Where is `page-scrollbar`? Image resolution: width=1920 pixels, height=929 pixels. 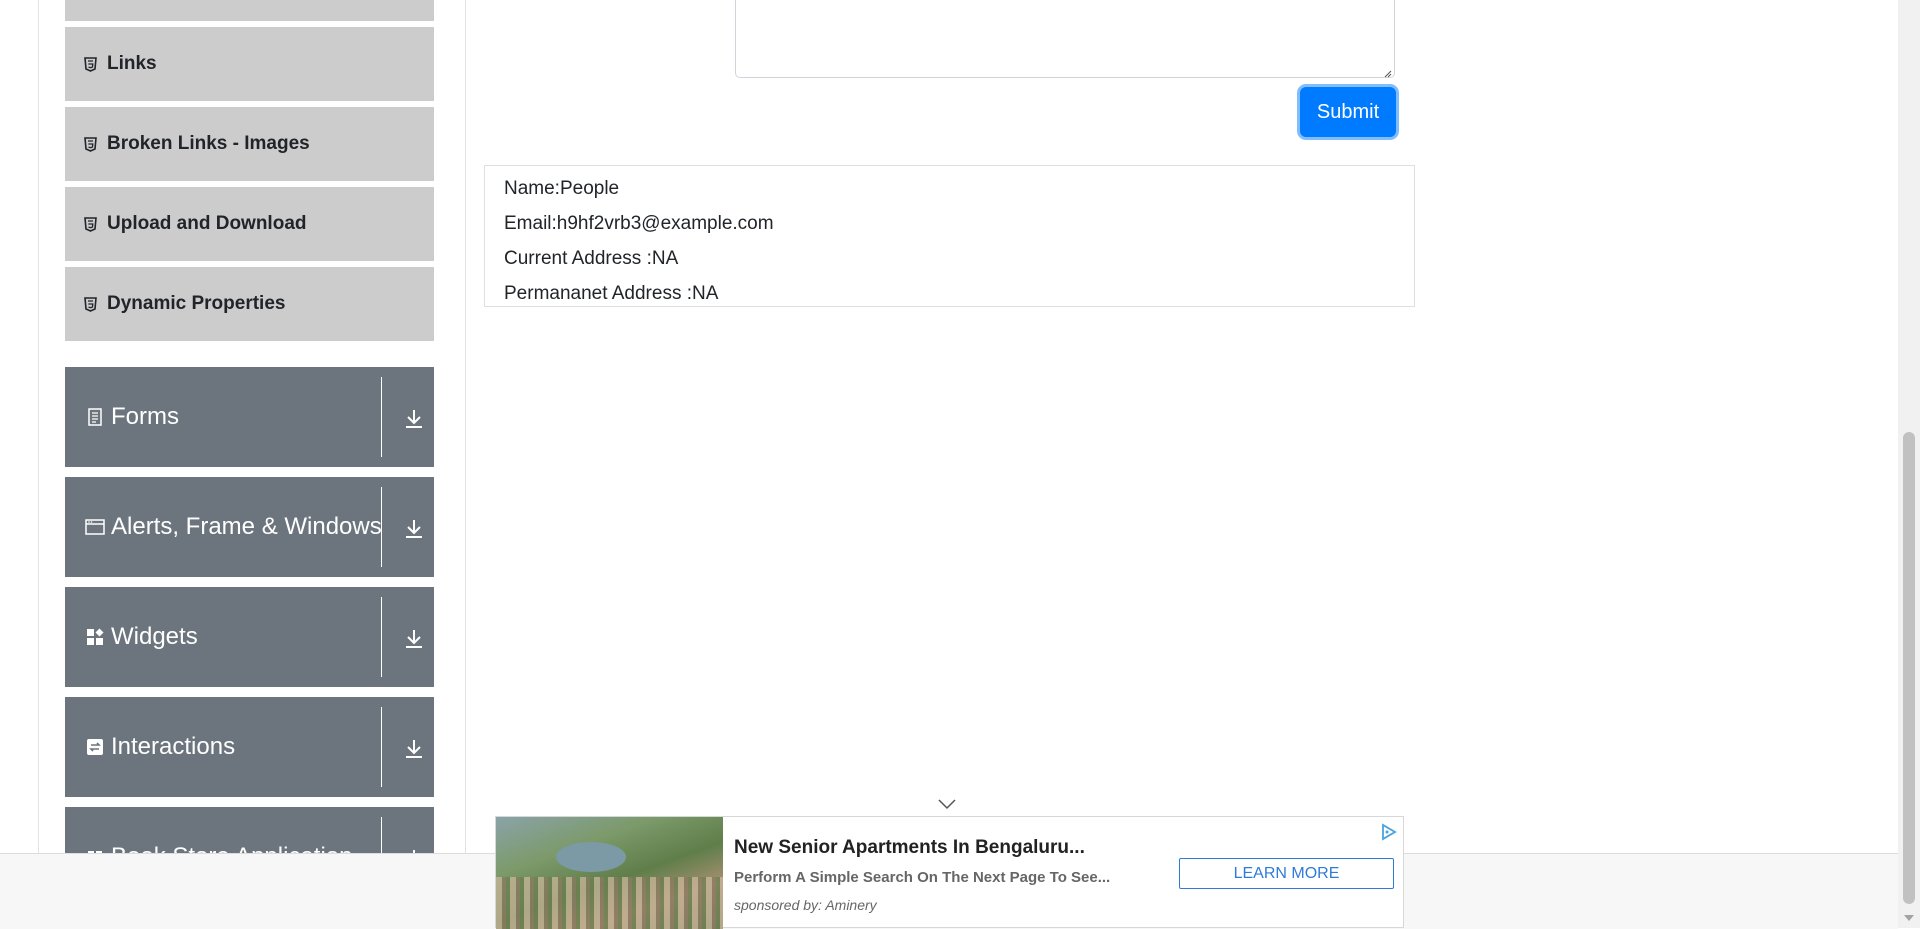 page-scrollbar is located at coordinates (1909, 464).